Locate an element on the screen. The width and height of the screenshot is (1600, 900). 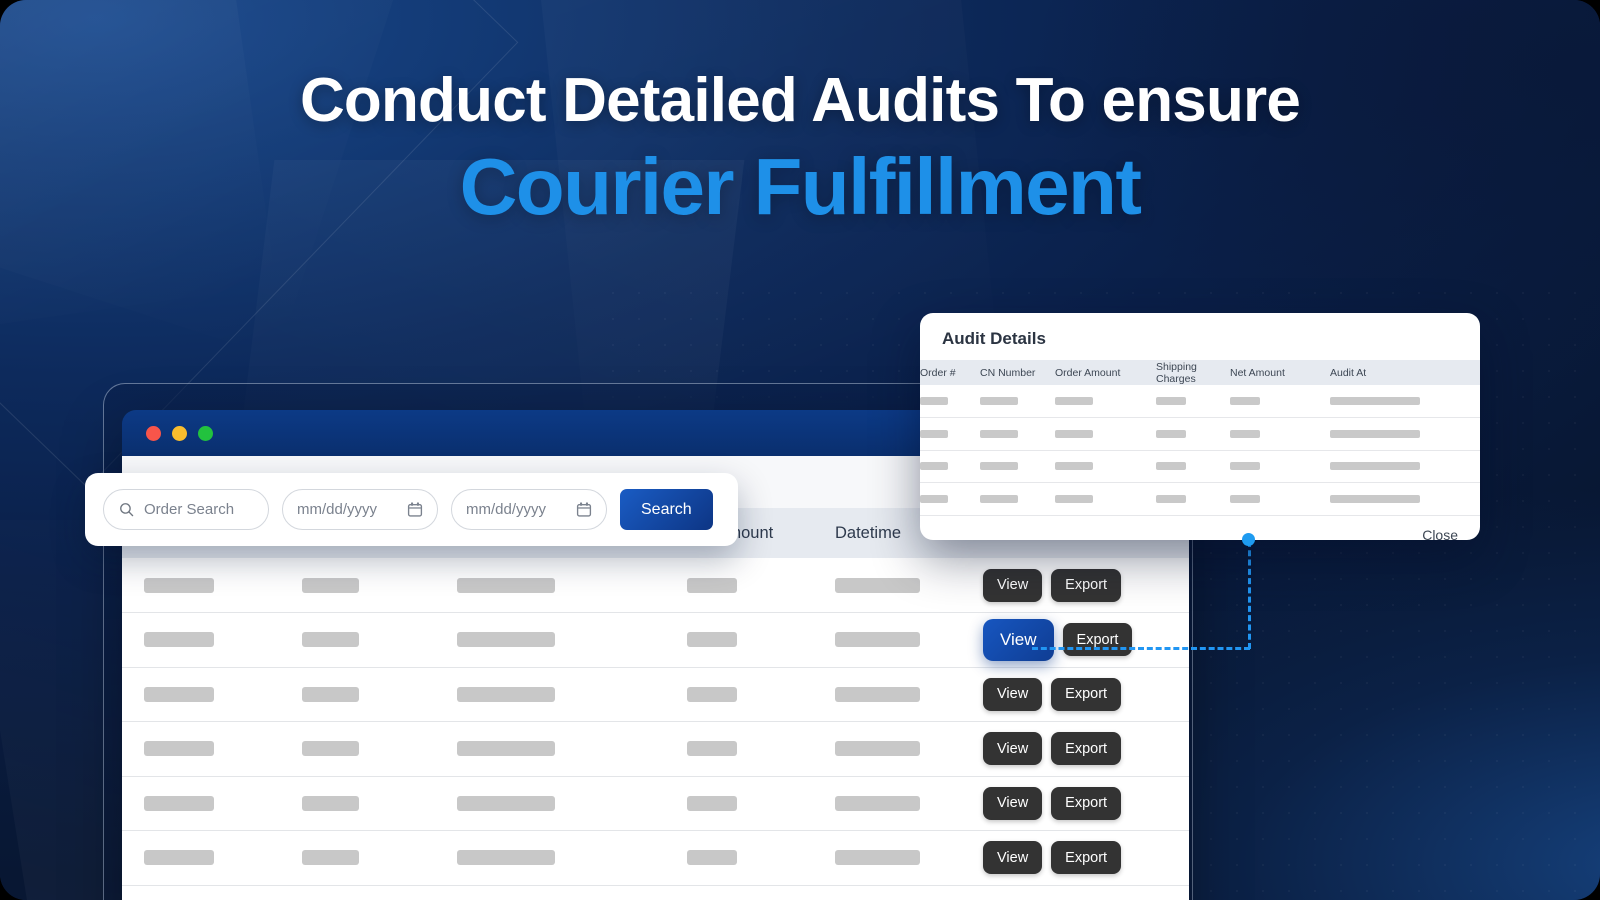
col-net-amount: Net Amount is located at coordinates (1280, 372).